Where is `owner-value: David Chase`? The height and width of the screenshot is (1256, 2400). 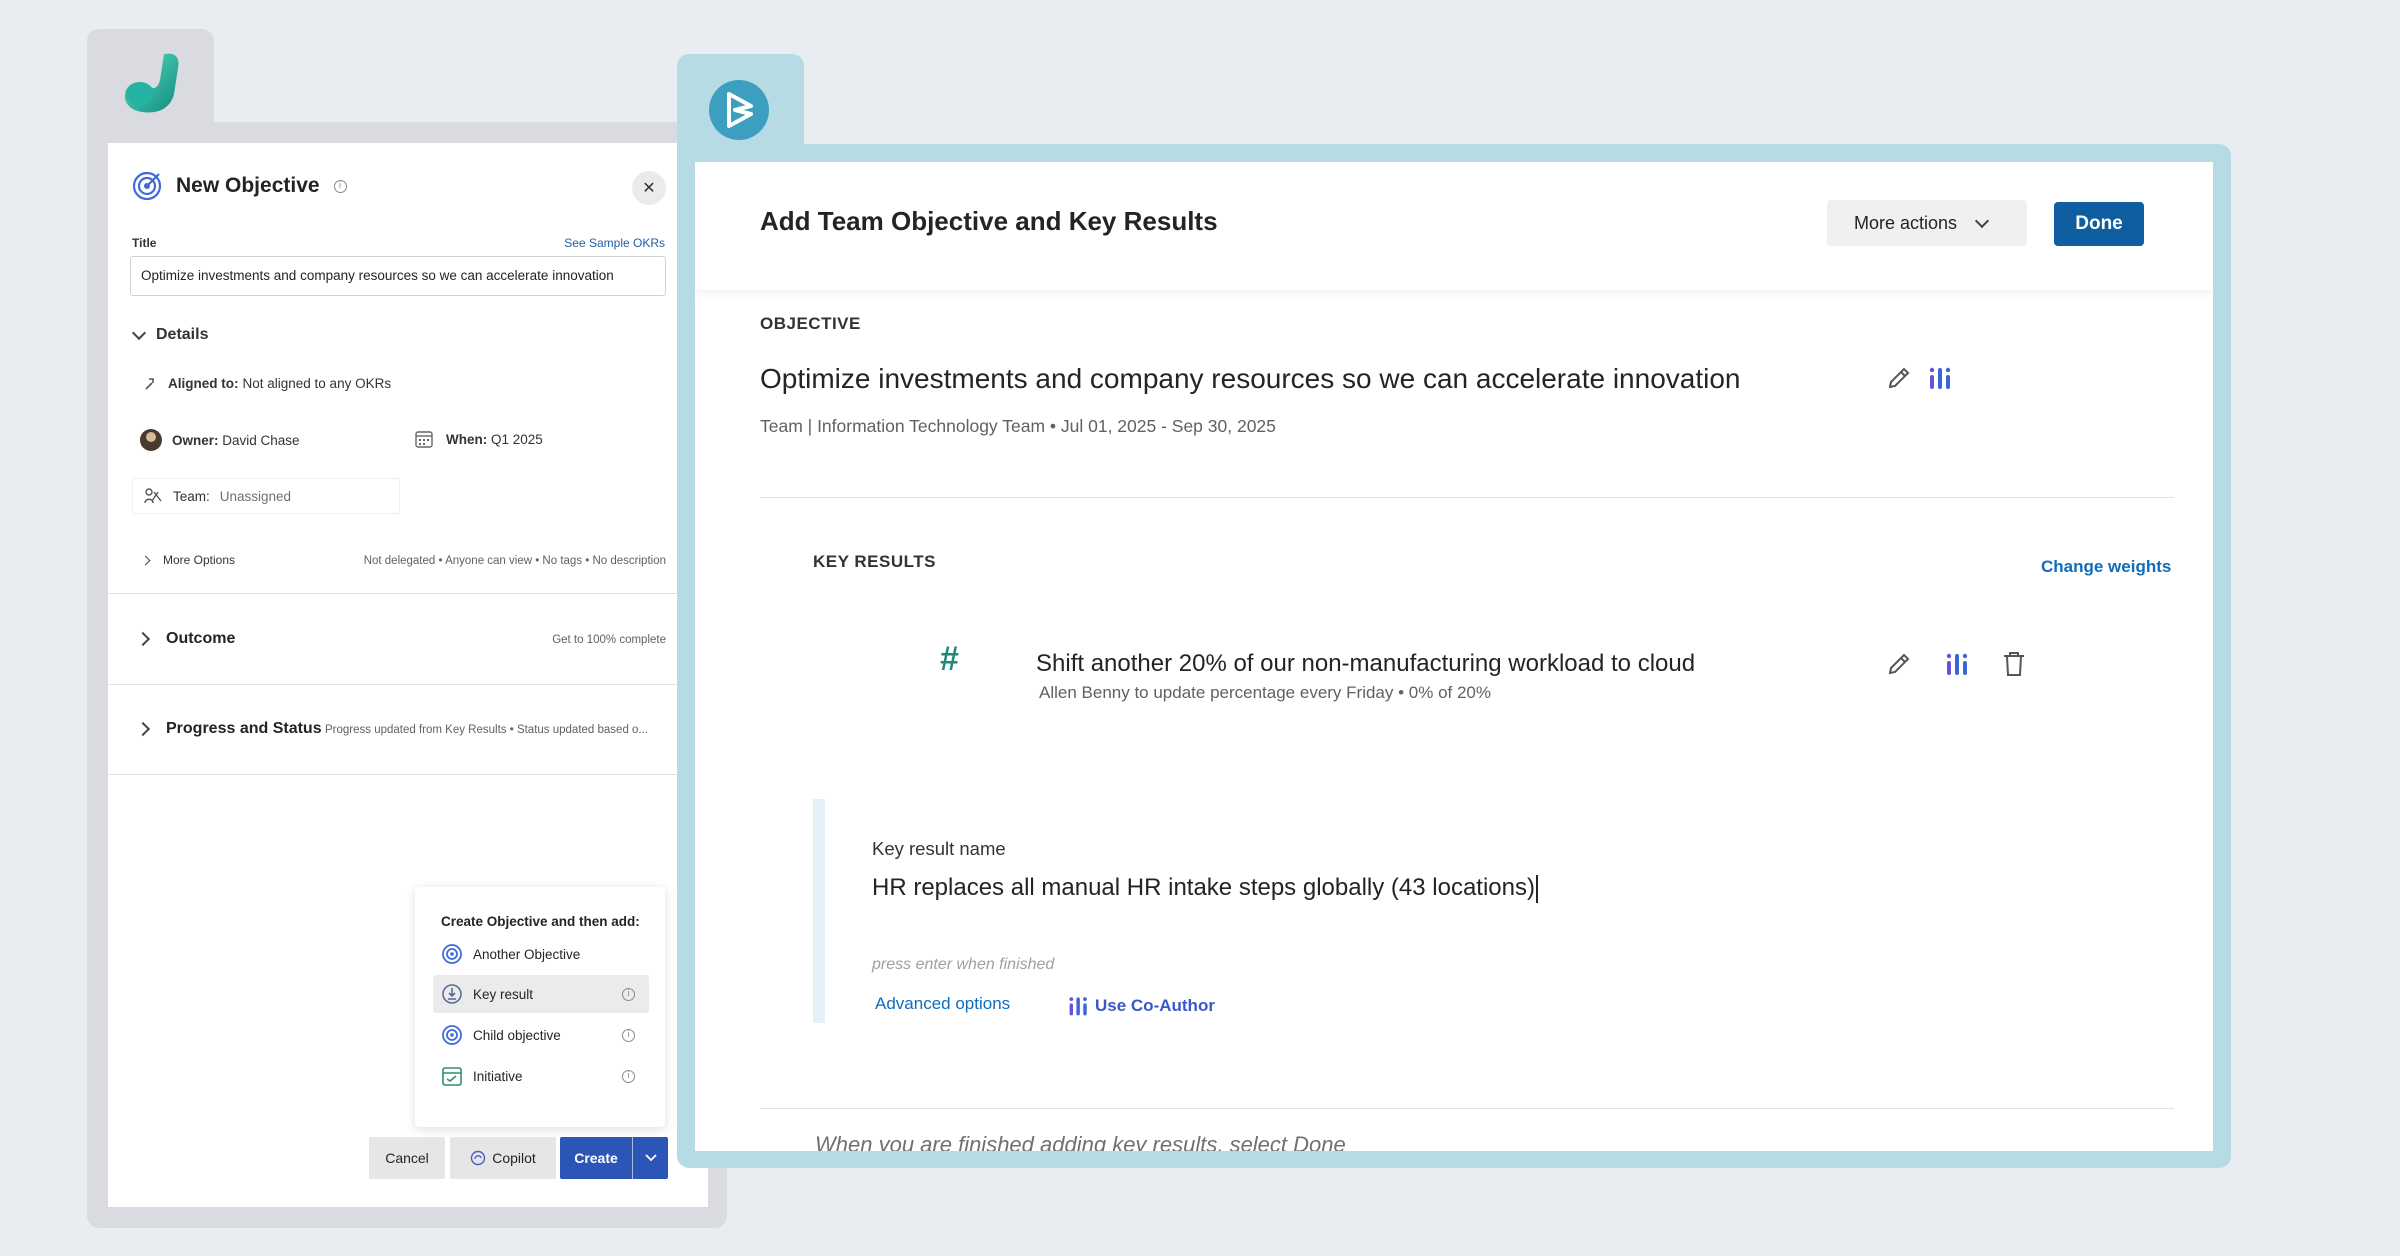 owner-value: David Chase is located at coordinates (261, 440).